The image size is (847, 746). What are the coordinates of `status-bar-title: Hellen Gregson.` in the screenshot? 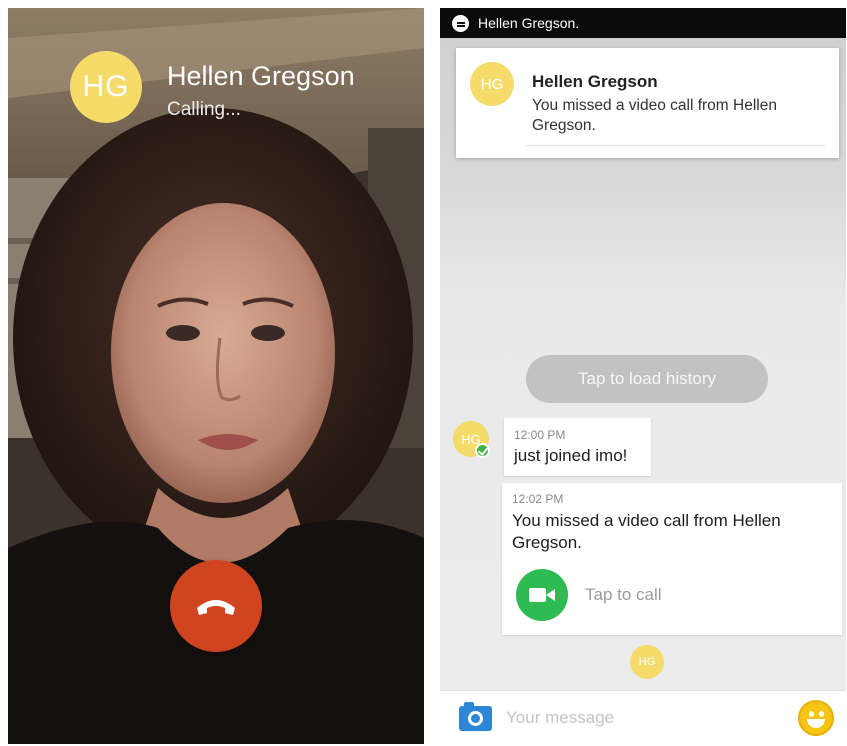 It's located at (529, 23).